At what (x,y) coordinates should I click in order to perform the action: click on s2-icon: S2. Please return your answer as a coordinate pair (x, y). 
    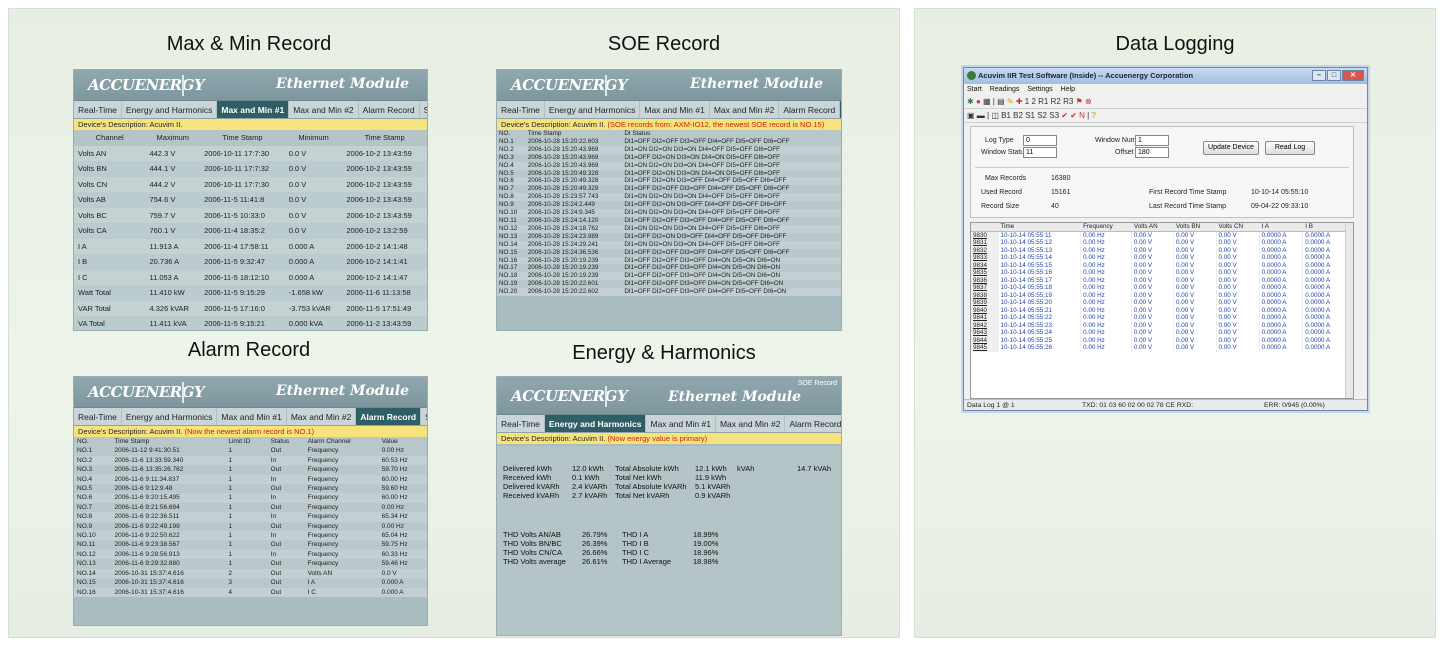
    Looking at the image, I should click on (1042, 115).